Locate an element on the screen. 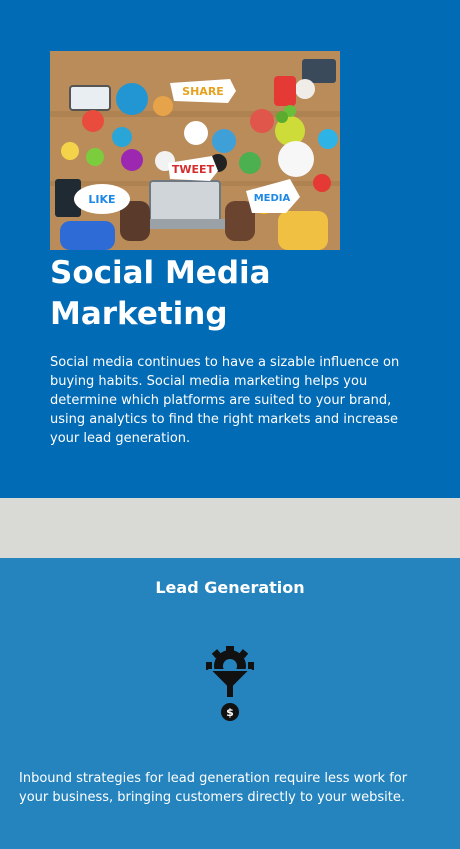  funnel-gear-dollar-icon: $ is located at coordinates (230, 684).